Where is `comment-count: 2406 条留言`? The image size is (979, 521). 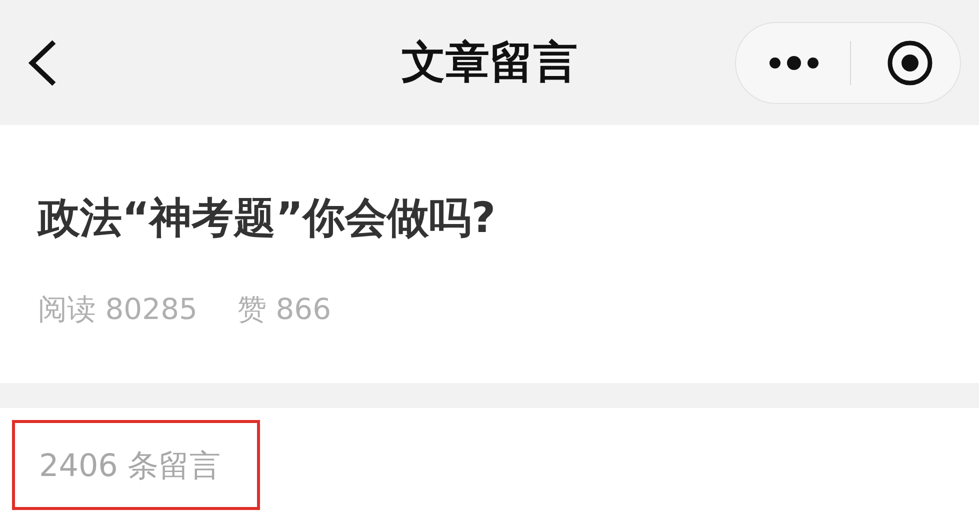 comment-count: 2406 条留言 is located at coordinates (136, 465).